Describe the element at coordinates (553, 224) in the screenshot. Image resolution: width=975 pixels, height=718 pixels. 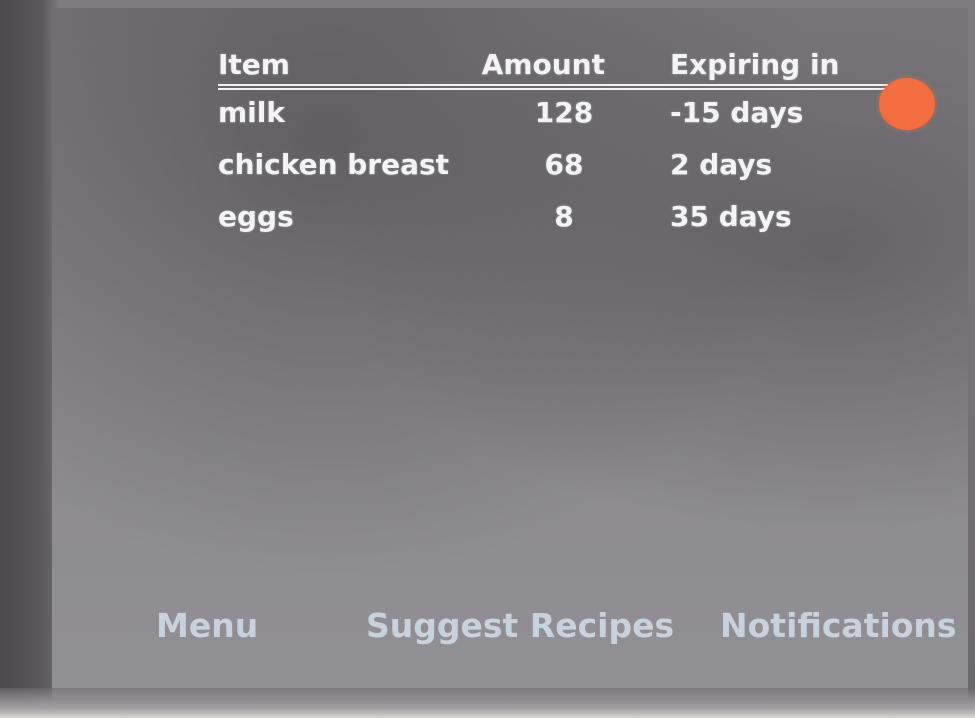
I see `table-row: eggs 8 35 days` at that location.